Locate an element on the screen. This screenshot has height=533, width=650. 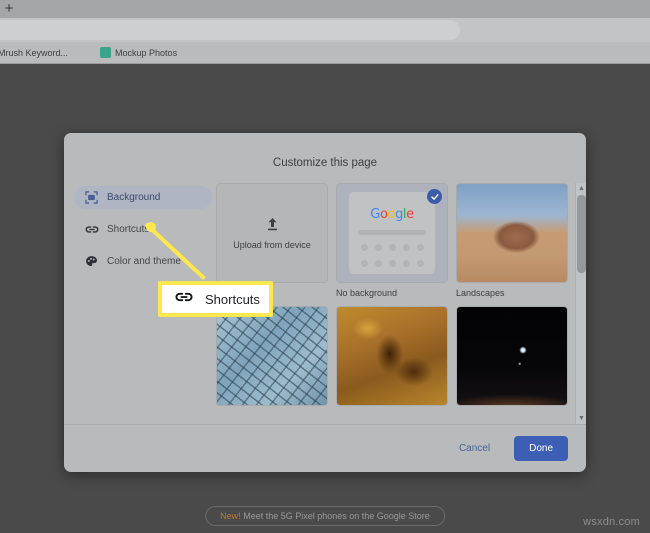
omnibox-bar: be a URL ☆ is located at coordinates (325, 36).